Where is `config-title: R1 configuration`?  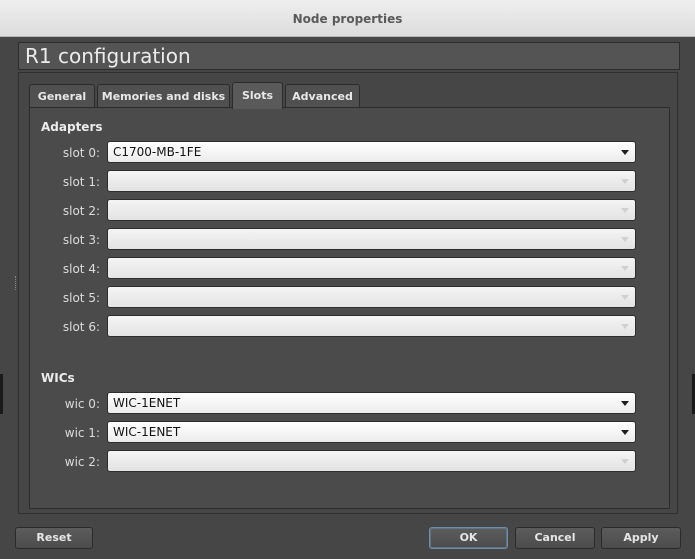
config-title: R1 configuration is located at coordinates (108, 56).